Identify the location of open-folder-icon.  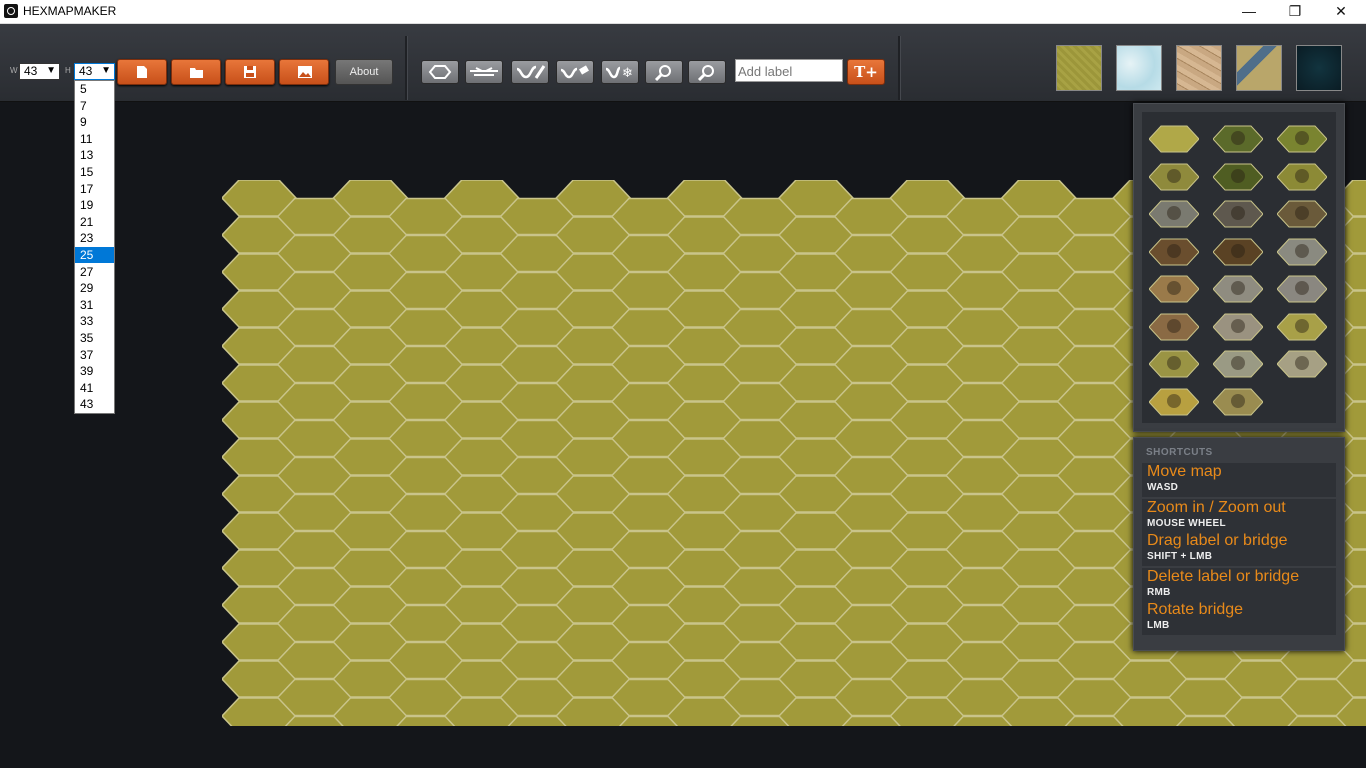
(196, 73).